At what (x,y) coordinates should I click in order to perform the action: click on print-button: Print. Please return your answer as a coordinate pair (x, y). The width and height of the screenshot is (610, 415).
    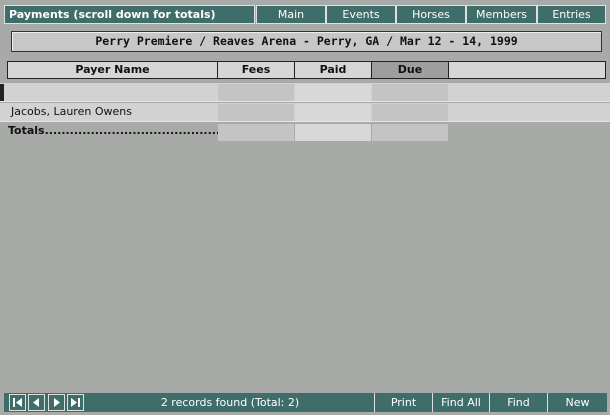
    Looking at the image, I should click on (403, 402).